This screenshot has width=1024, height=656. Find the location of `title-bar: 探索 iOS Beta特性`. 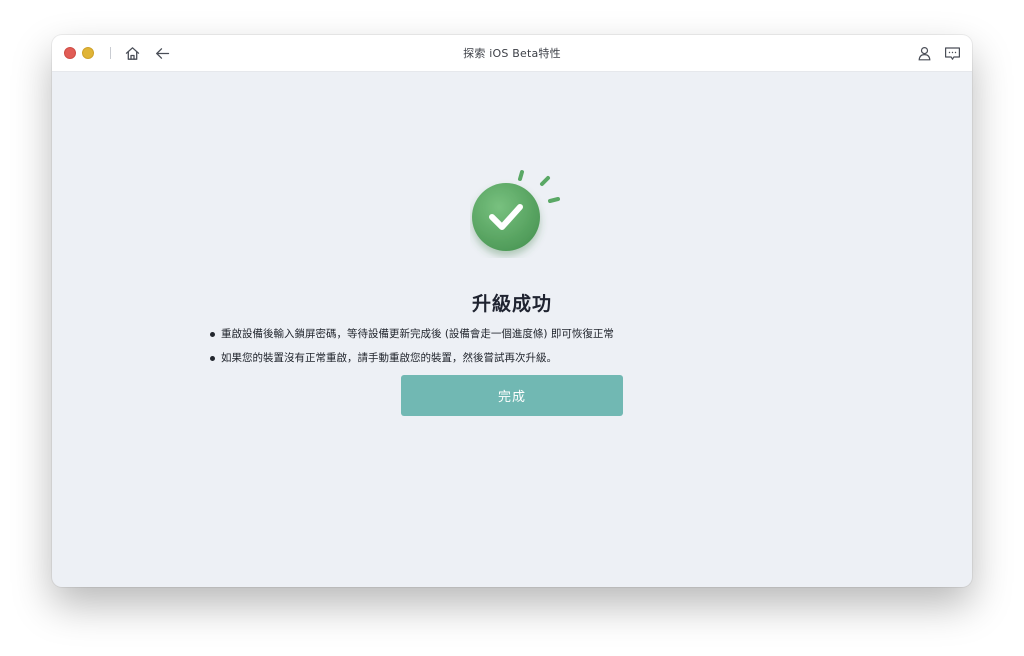

title-bar: 探索 iOS Beta特性 is located at coordinates (512, 53).